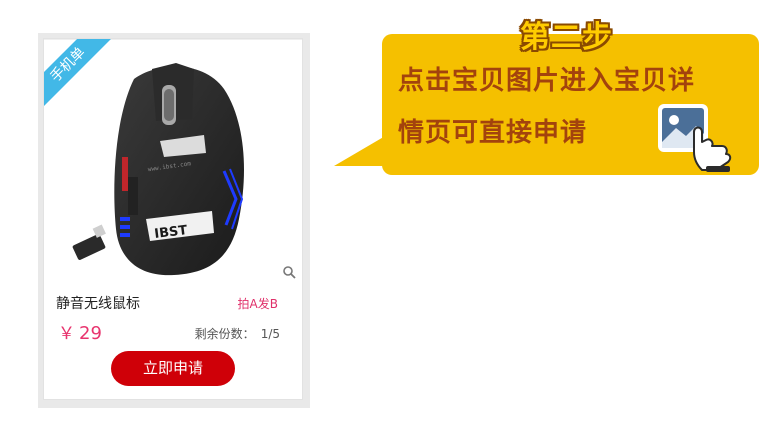 The image size is (780, 440). I want to click on remaining-quantity: 剩余份数： 1/5, so click(237, 333).